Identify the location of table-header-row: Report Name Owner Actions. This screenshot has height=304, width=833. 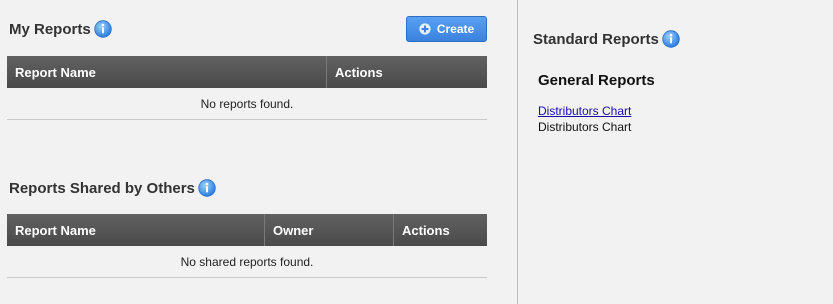
(247, 230).